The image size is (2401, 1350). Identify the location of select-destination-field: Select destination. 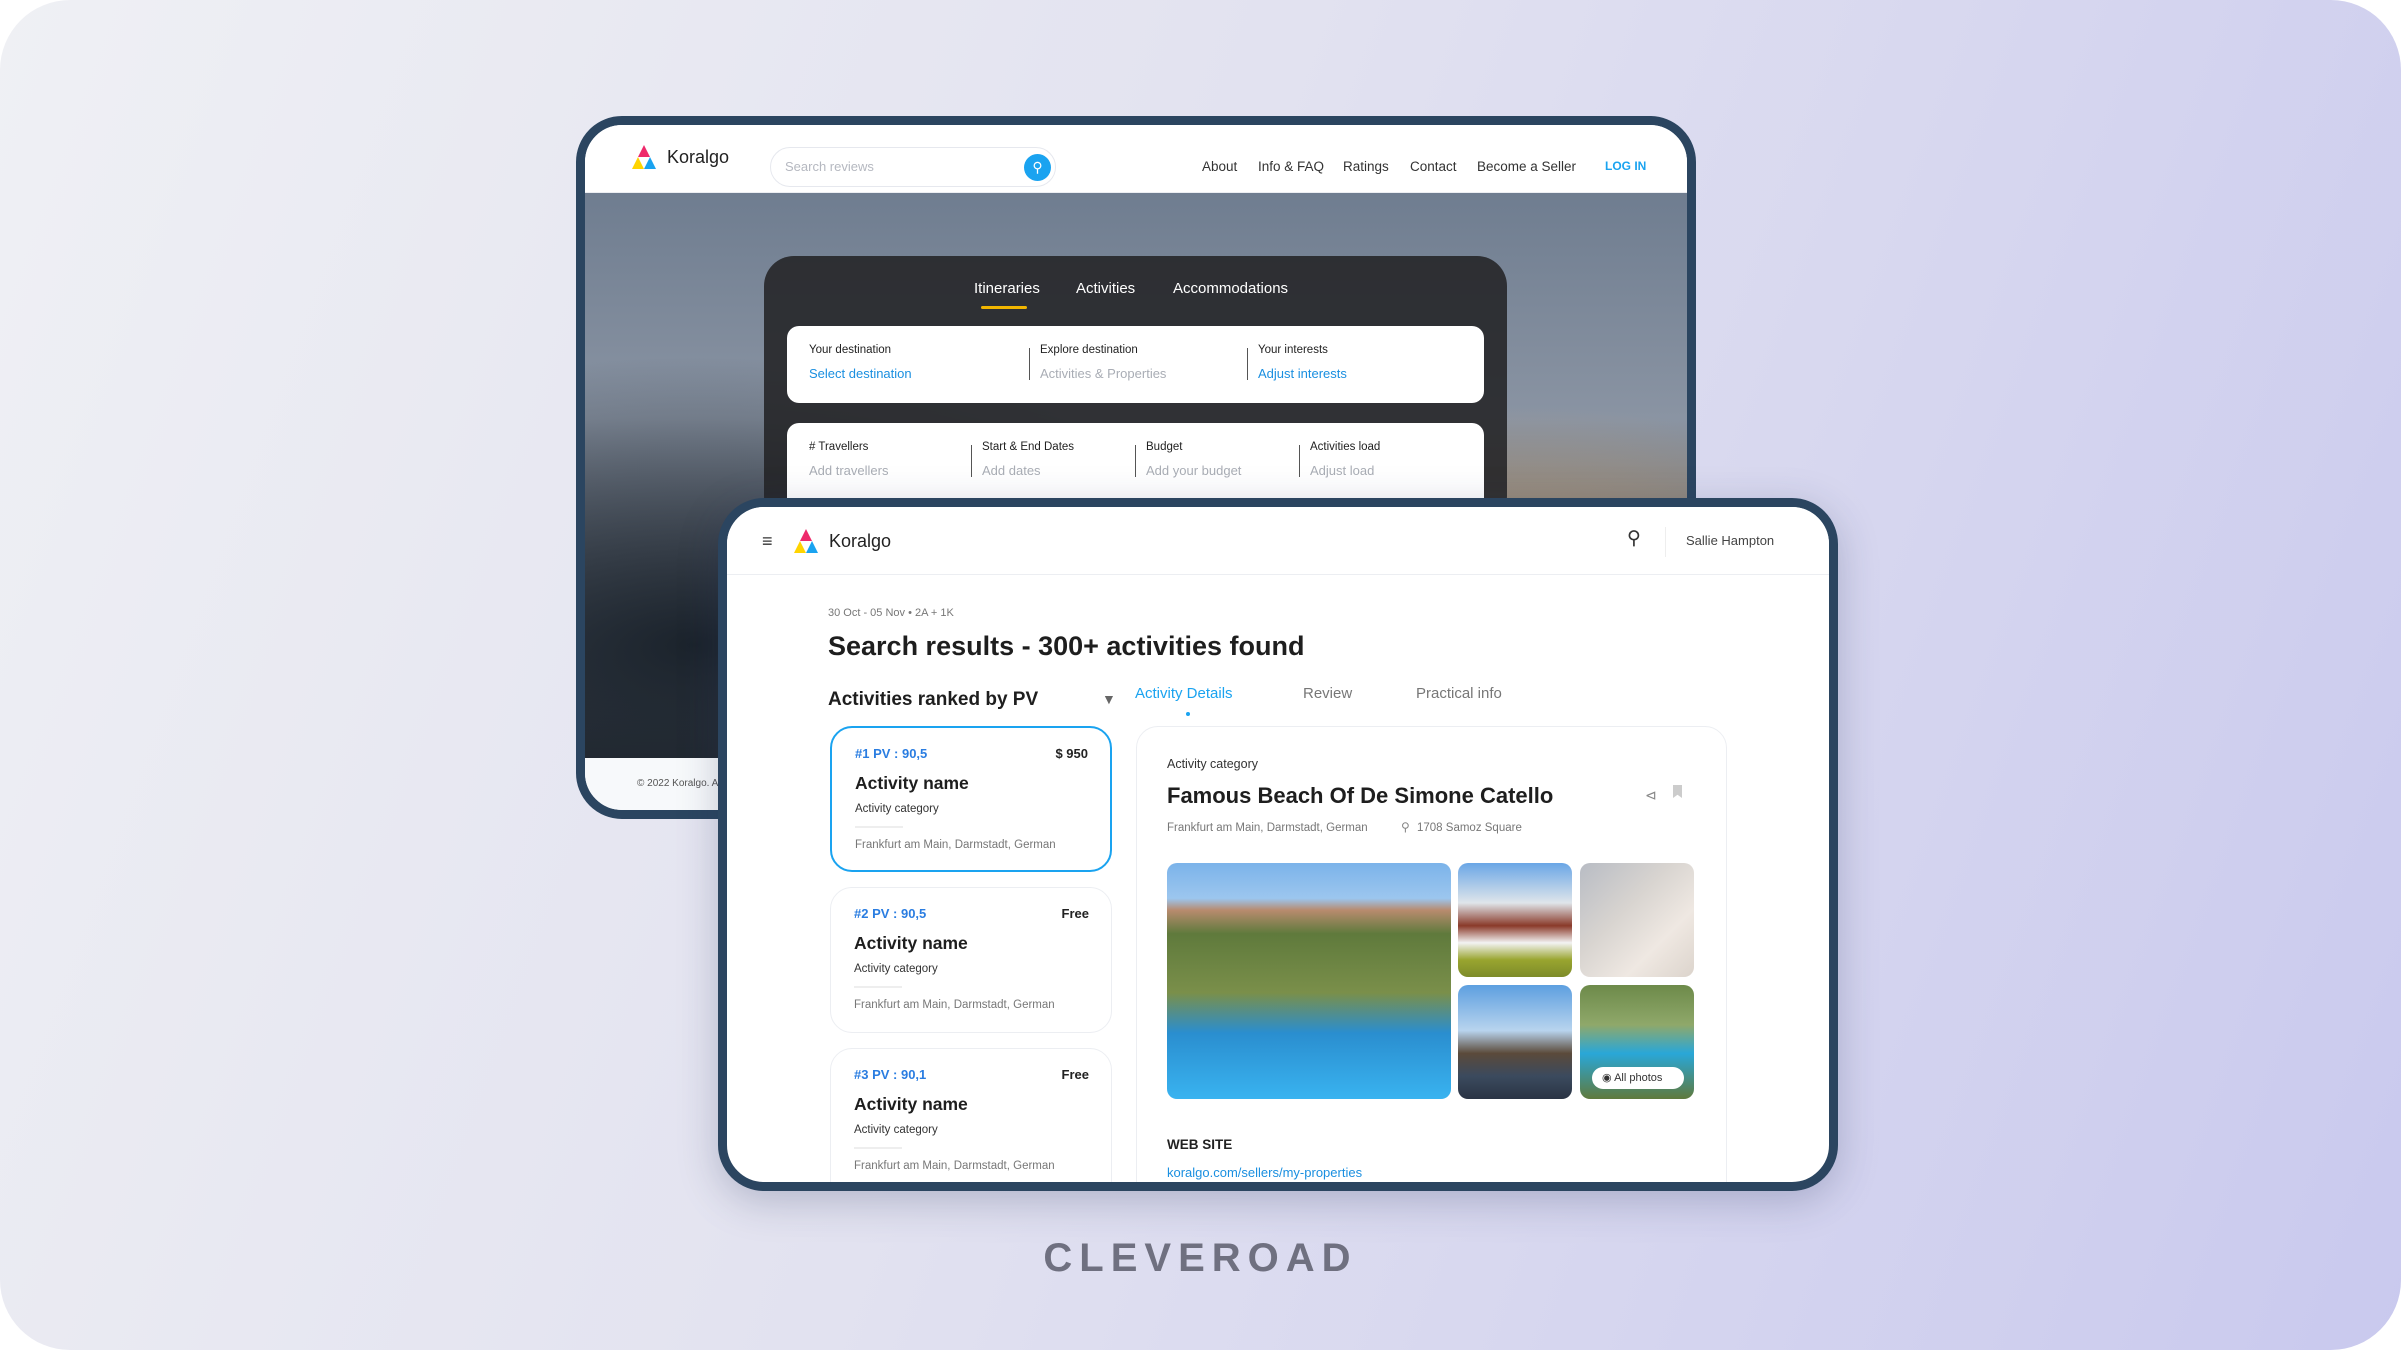
(860, 373).